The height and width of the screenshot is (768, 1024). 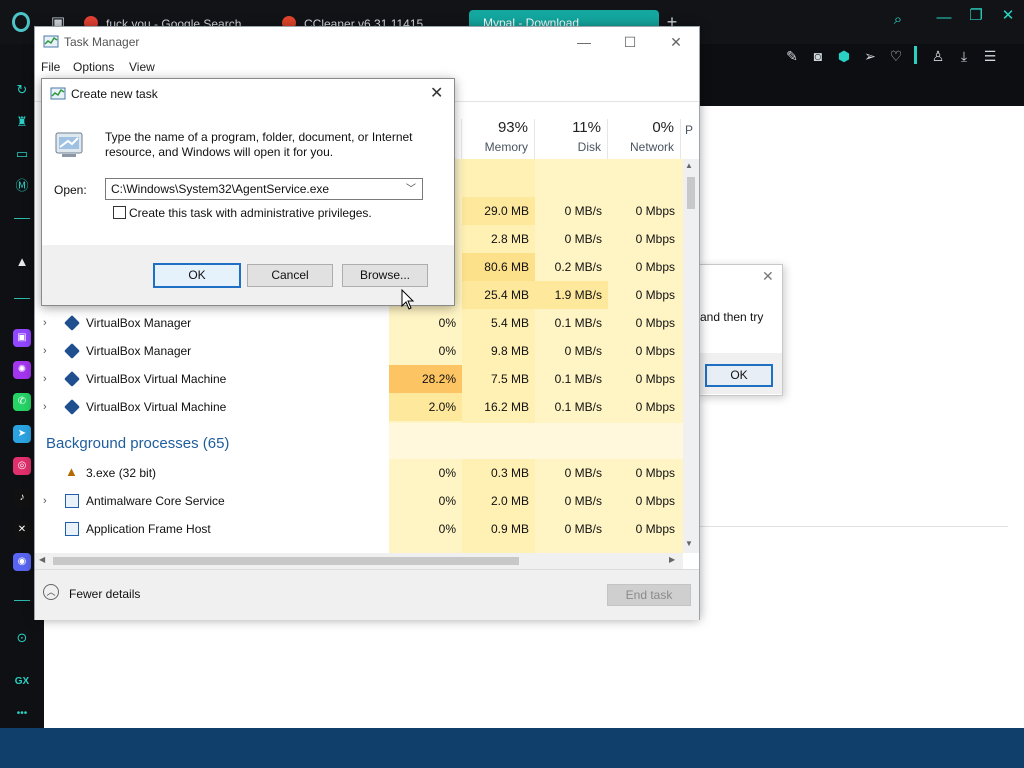 What do you see at coordinates (137, 443) in the screenshot?
I see `background-processes-header: Background processes (65)` at bounding box center [137, 443].